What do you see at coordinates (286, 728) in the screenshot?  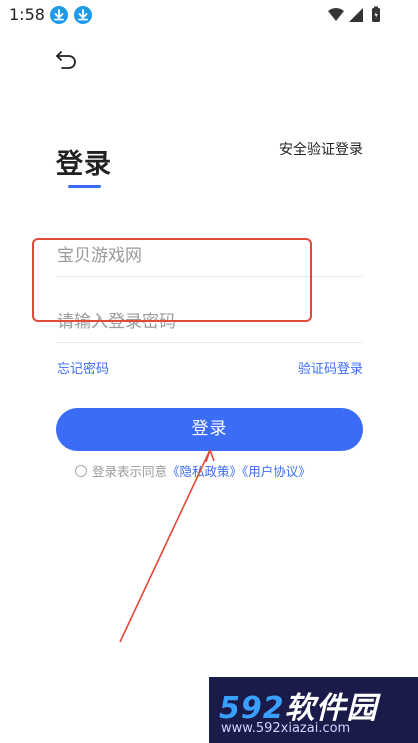 I see `watermark-url: www.592xiazai.com` at bounding box center [286, 728].